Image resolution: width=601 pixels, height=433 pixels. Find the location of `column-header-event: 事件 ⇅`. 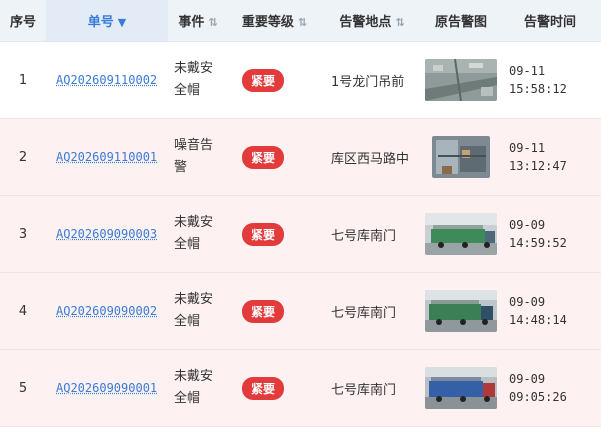

column-header-event: 事件 ⇅ is located at coordinates (198, 21).